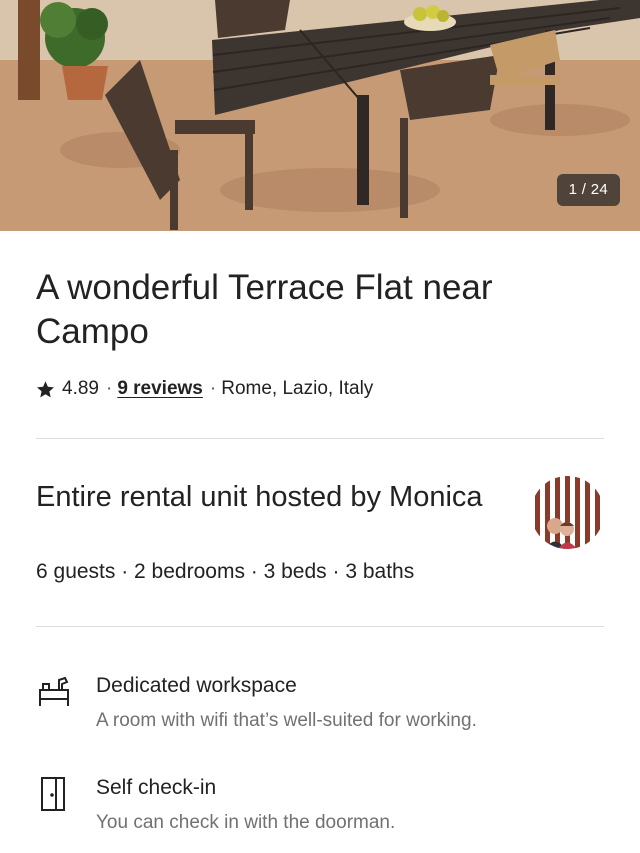  Describe the element at coordinates (160, 389) in the screenshot. I see `reviews-link: 9 reviews` at that location.